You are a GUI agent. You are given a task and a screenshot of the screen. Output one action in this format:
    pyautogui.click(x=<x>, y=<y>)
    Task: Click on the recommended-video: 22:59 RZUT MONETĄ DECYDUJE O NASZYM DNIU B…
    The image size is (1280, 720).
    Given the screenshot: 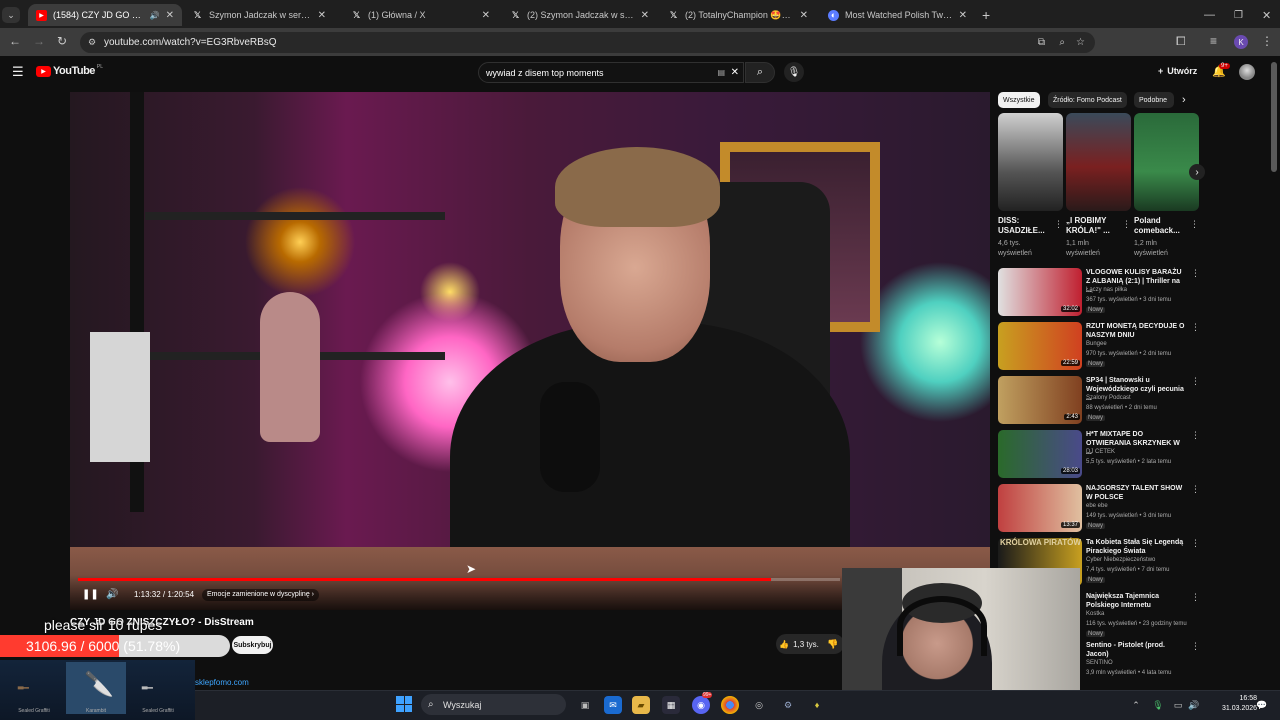 What is the action you would take?
    pyautogui.click(x=1099, y=348)
    